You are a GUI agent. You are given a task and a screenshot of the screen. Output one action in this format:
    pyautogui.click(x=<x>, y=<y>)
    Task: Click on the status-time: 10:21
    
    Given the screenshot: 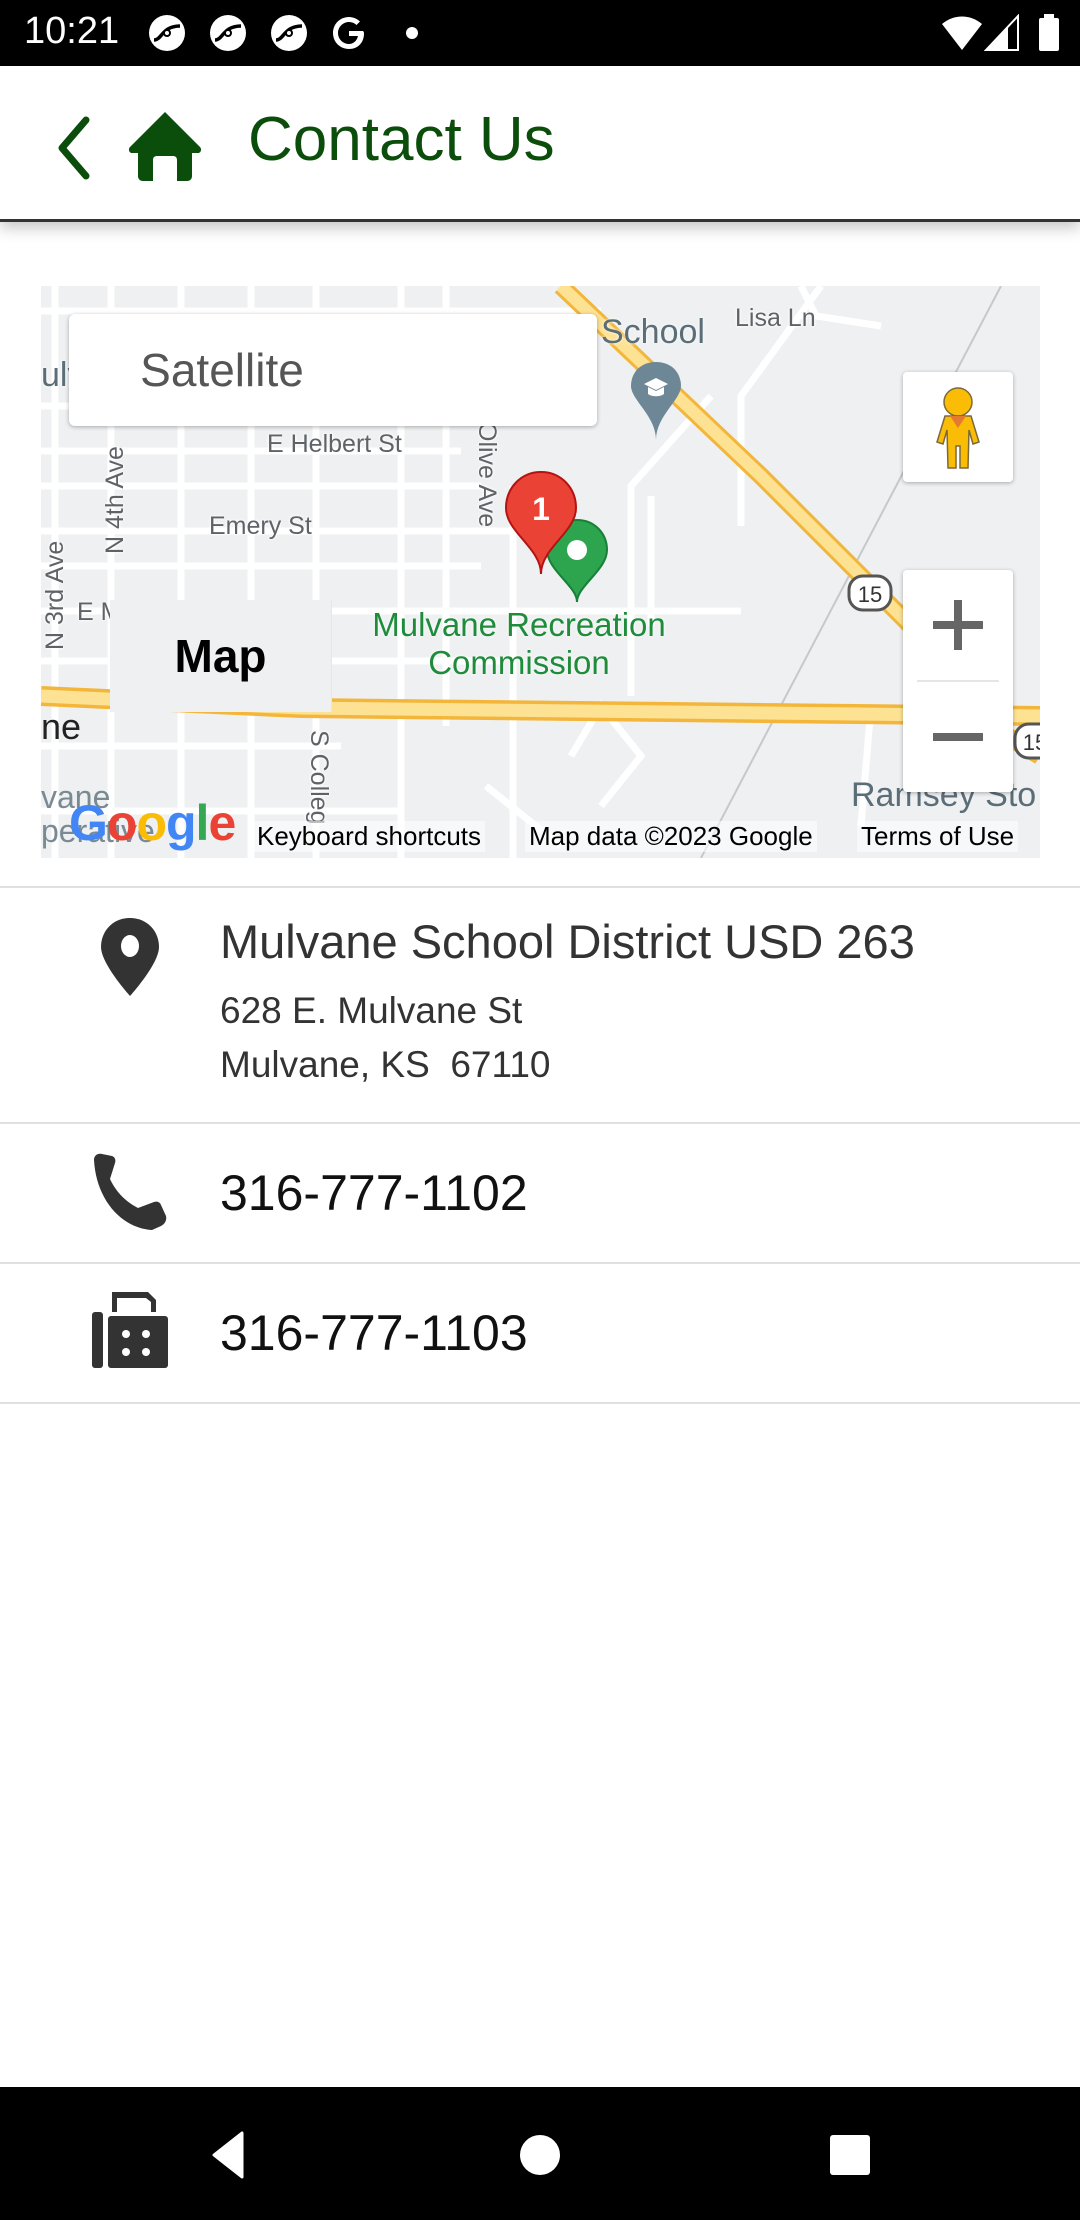 What is the action you would take?
    pyautogui.click(x=72, y=31)
    